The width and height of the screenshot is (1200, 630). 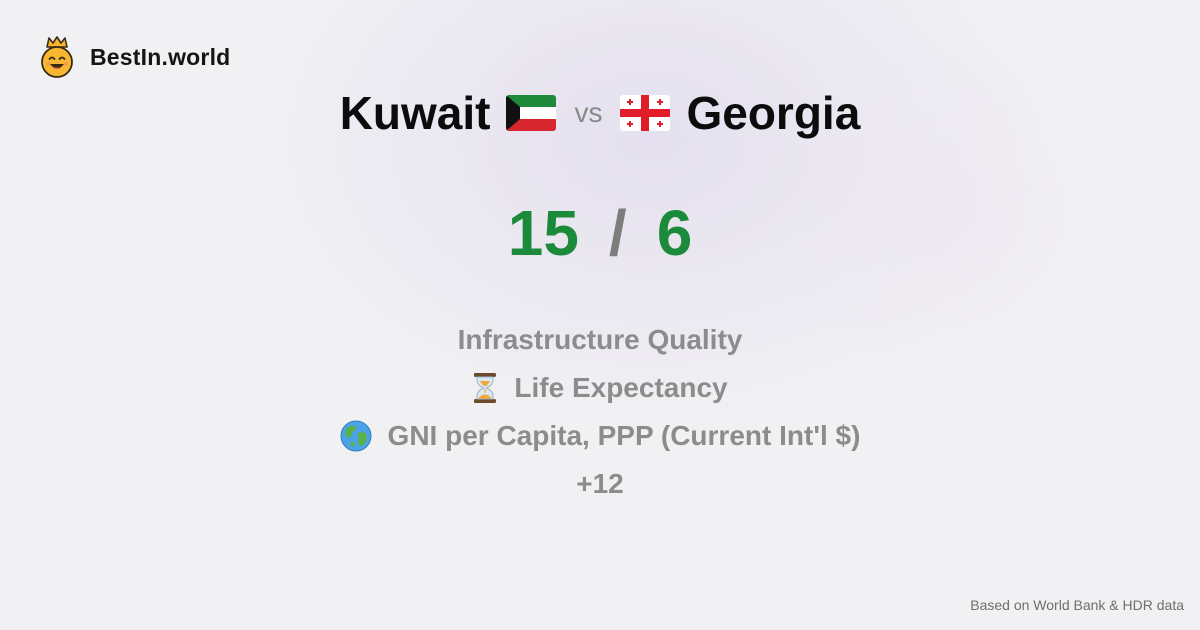 I want to click on globe-icon, so click(x=356, y=436).